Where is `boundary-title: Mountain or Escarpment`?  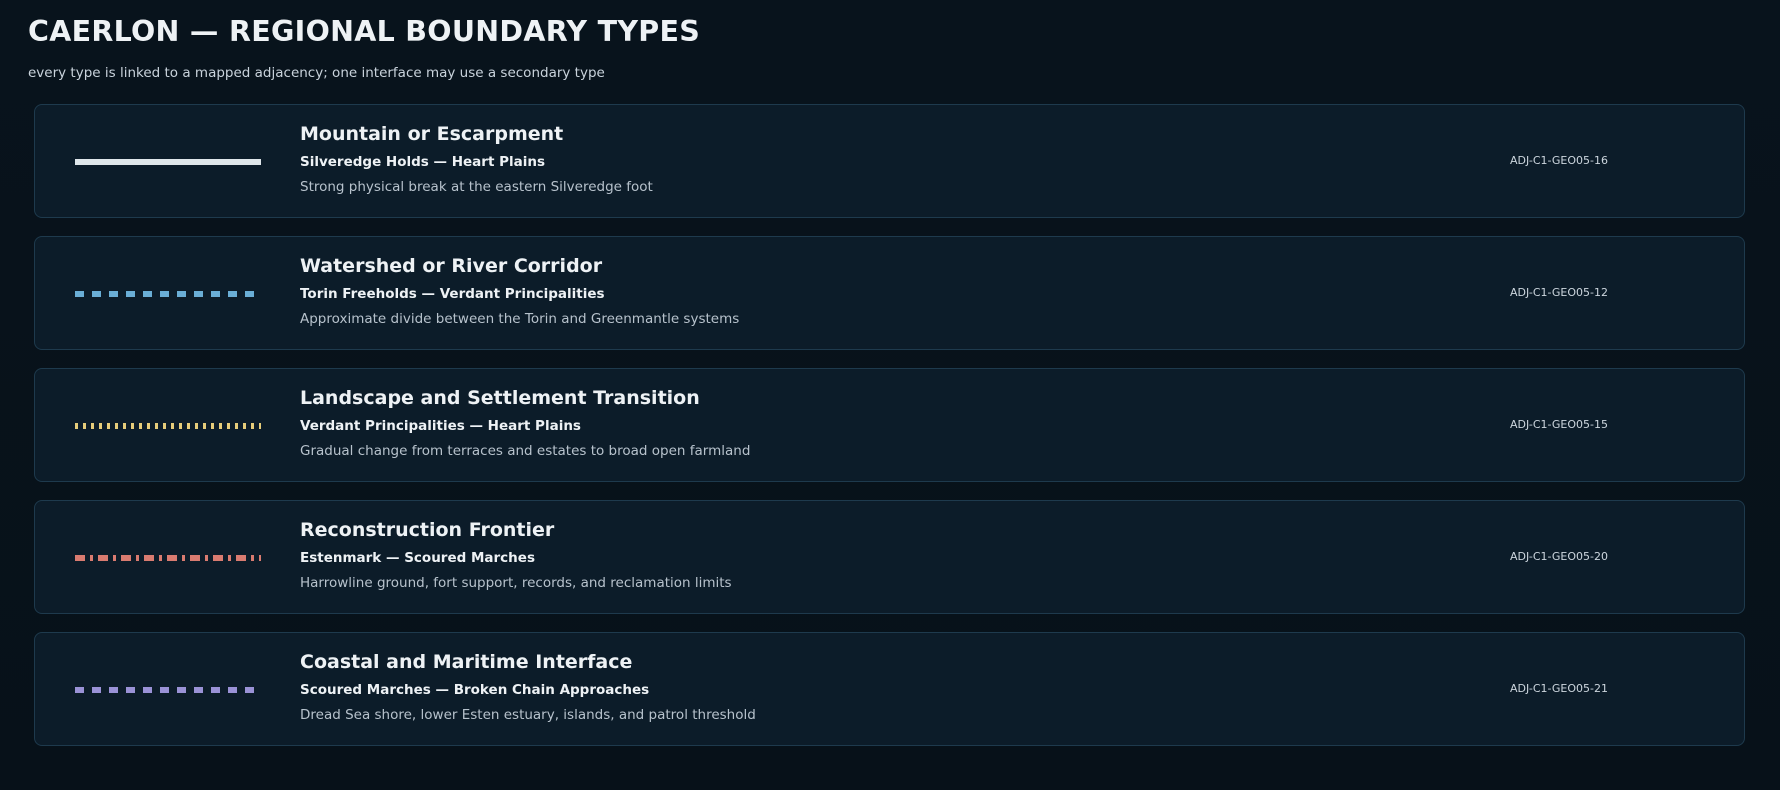
boundary-title: Mountain or Escarpment is located at coordinates (432, 134).